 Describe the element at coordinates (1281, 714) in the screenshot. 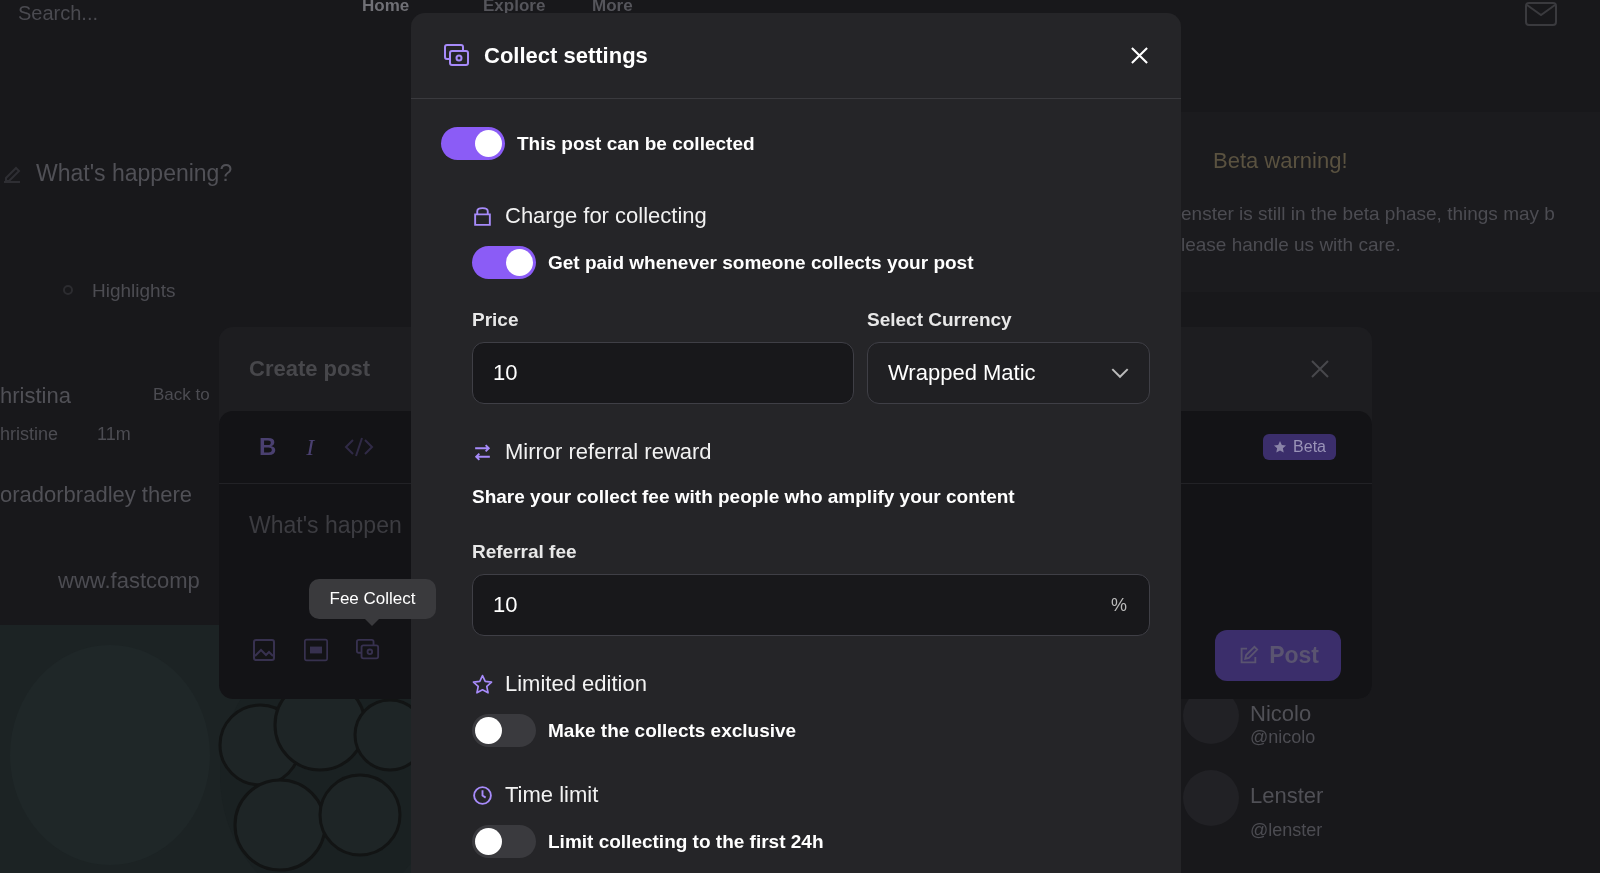

I see `suggestion-name: Nicolo` at that location.